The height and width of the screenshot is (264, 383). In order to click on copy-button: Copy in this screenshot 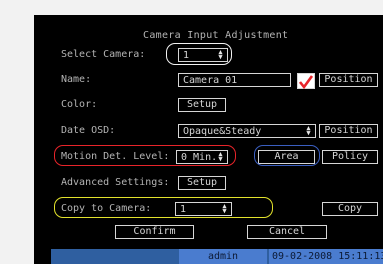, I will do `click(350, 209)`.